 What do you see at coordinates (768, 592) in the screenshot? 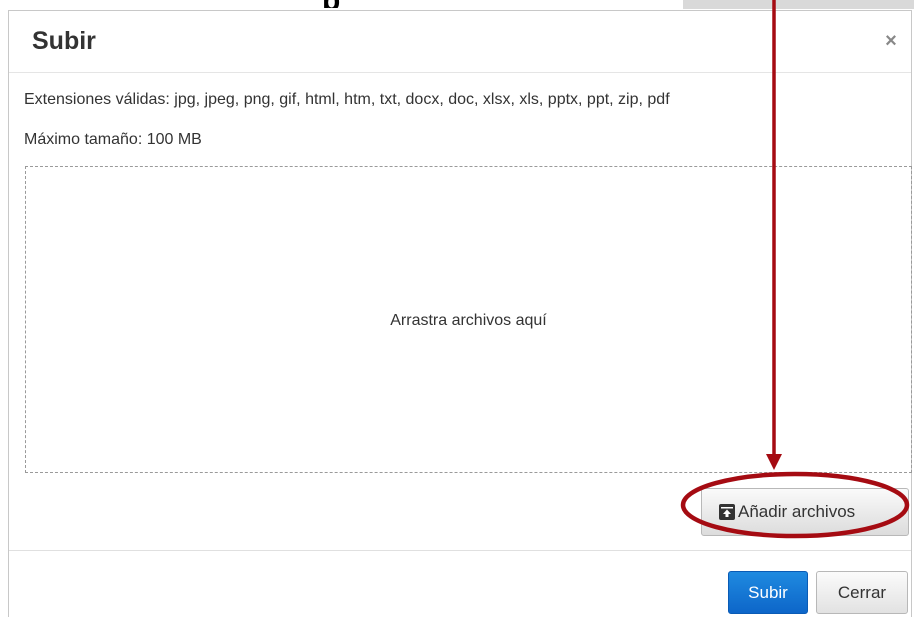
I see `submit-button: Subir` at bounding box center [768, 592].